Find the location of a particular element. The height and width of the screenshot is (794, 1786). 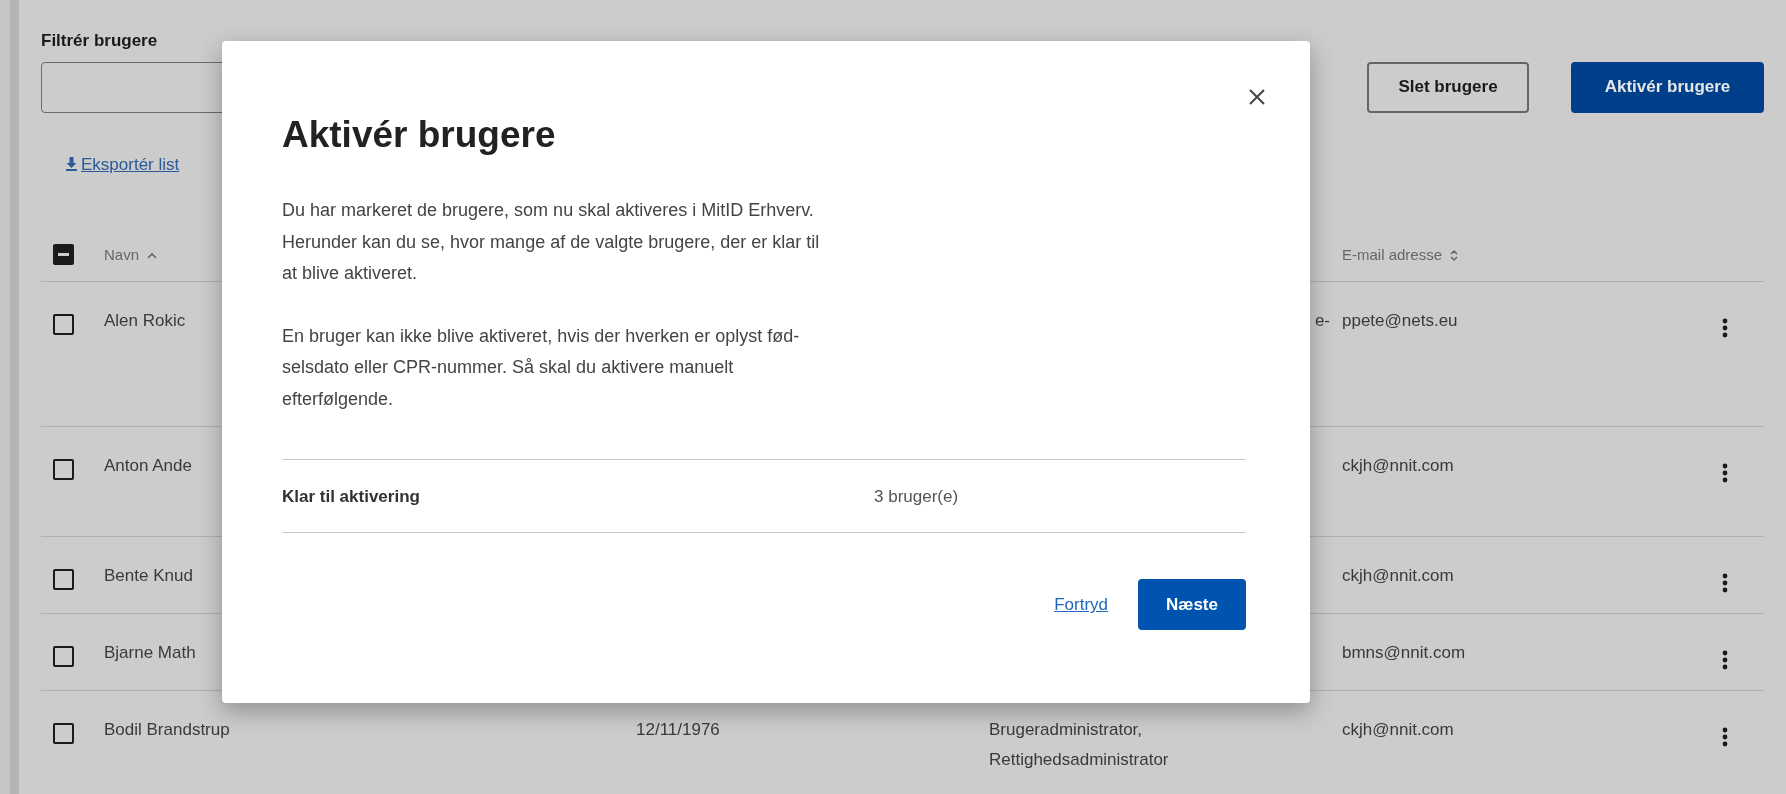

summary-value: 3 bruger(e) is located at coordinates (916, 496).